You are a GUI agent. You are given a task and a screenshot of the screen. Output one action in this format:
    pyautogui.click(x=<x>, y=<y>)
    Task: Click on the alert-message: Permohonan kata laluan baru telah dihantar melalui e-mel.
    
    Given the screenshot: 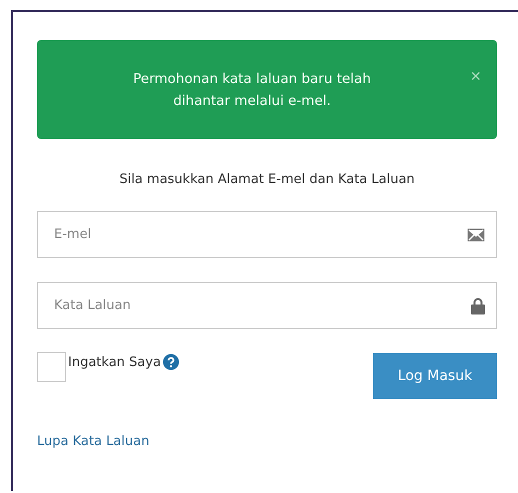 What is the action you would take?
    pyautogui.click(x=252, y=90)
    